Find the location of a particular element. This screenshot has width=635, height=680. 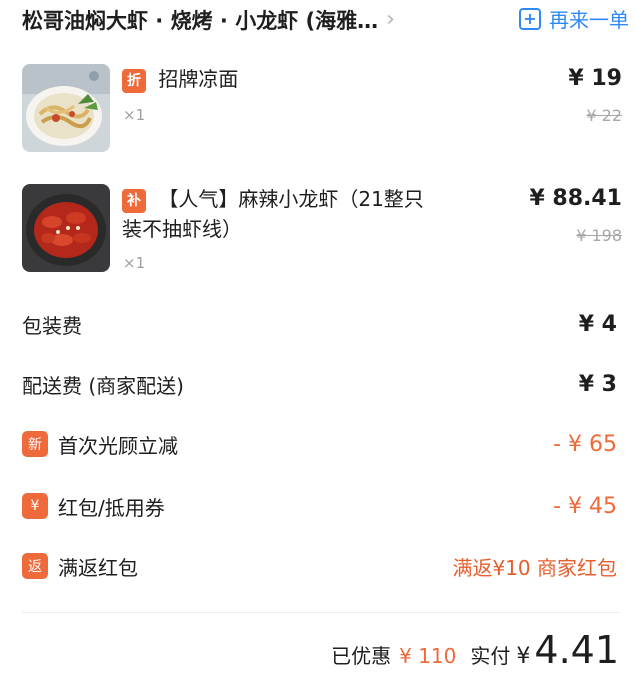

paid-amount: 4.41 is located at coordinates (576, 650).